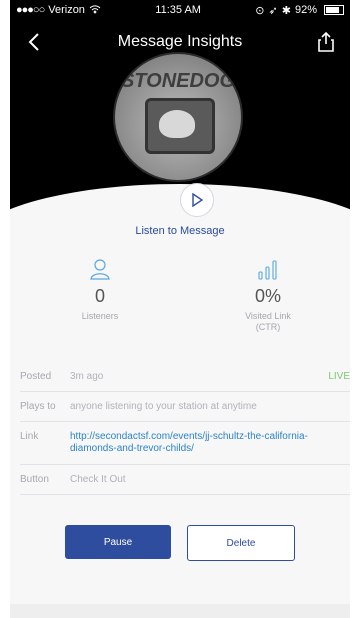 Image resolution: width=360 pixels, height=618 pixels. I want to click on avatar-art-face, so click(177, 124).